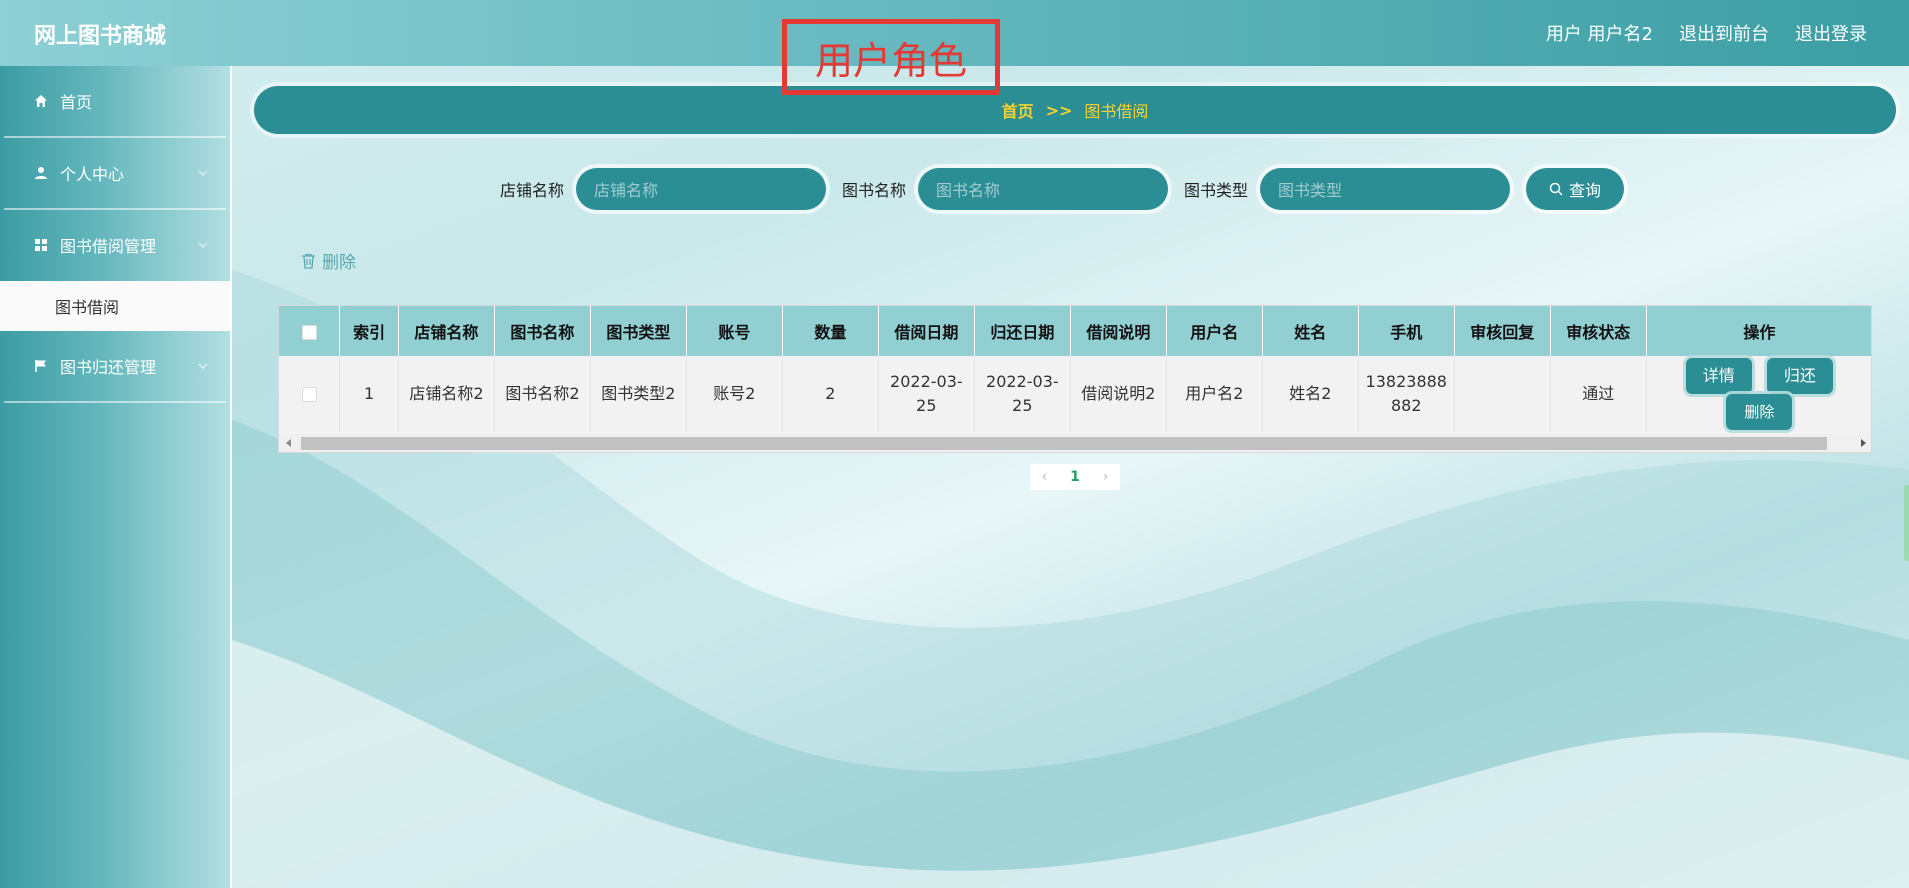 The width and height of the screenshot is (1909, 888). What do you see at coordinates (76, 102) in the screenshot?
I see `sidebar-item-label: 首页` at bounding box center [76, 102].